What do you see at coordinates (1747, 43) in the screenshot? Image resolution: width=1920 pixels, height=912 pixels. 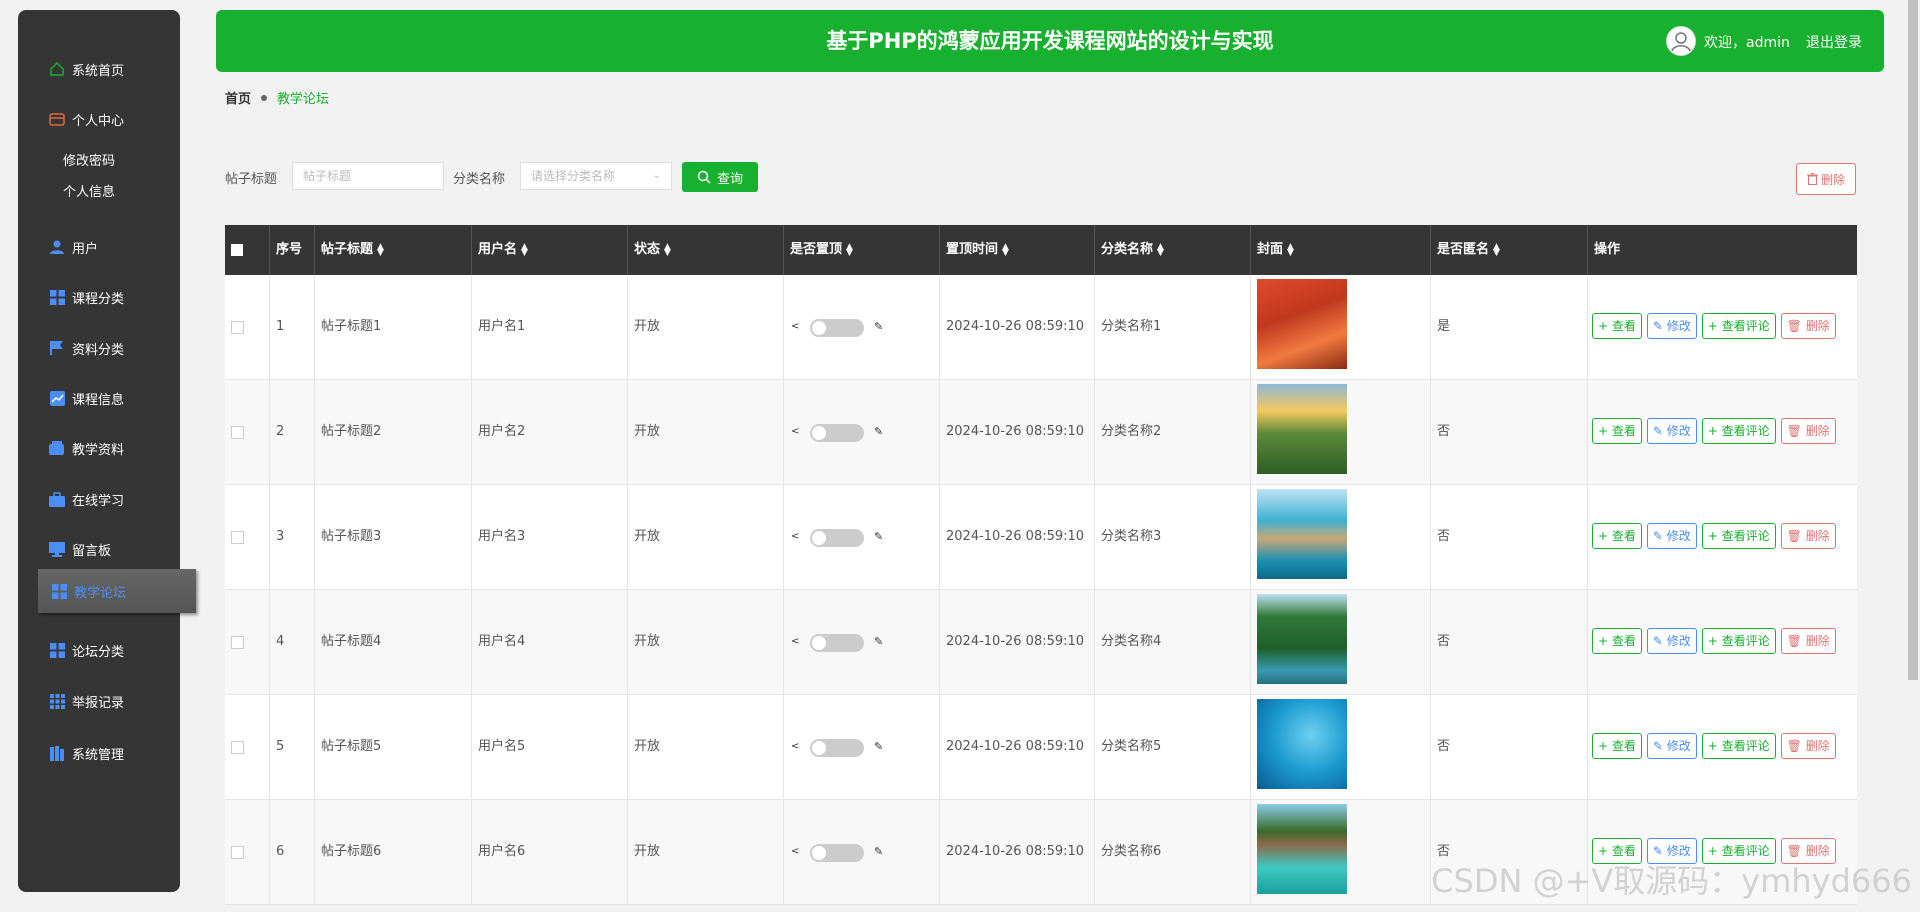 I see `welcome-text: 欢迎，admin` at bounding box center [1747, 43].